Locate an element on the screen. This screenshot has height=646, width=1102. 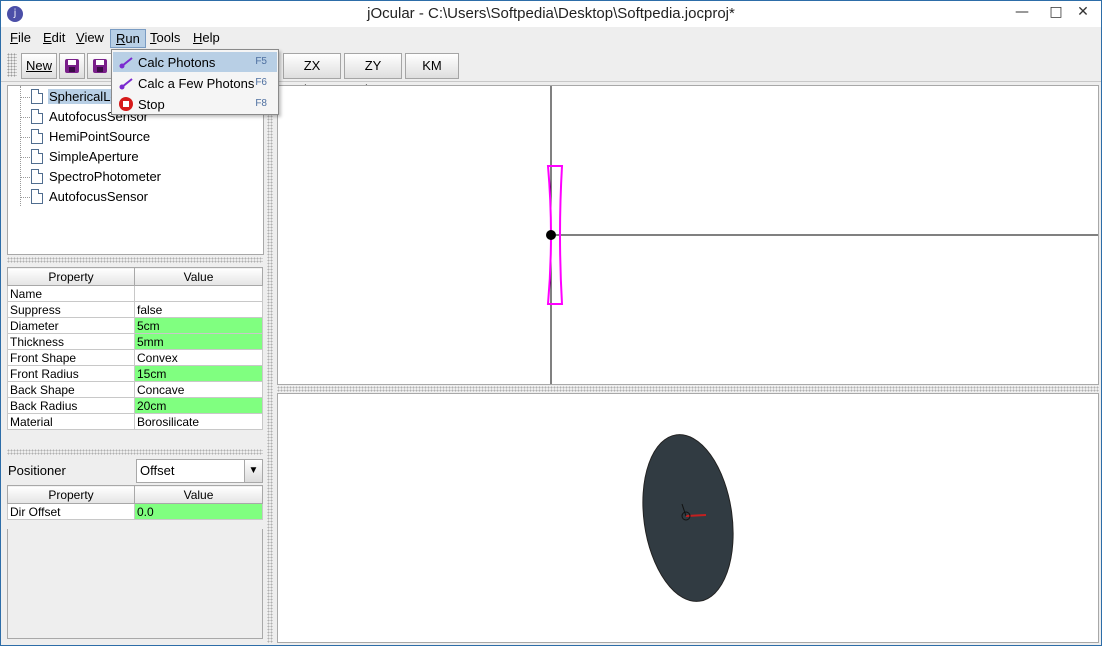
menu-tools: Tools is located at coordinates (165, 38).